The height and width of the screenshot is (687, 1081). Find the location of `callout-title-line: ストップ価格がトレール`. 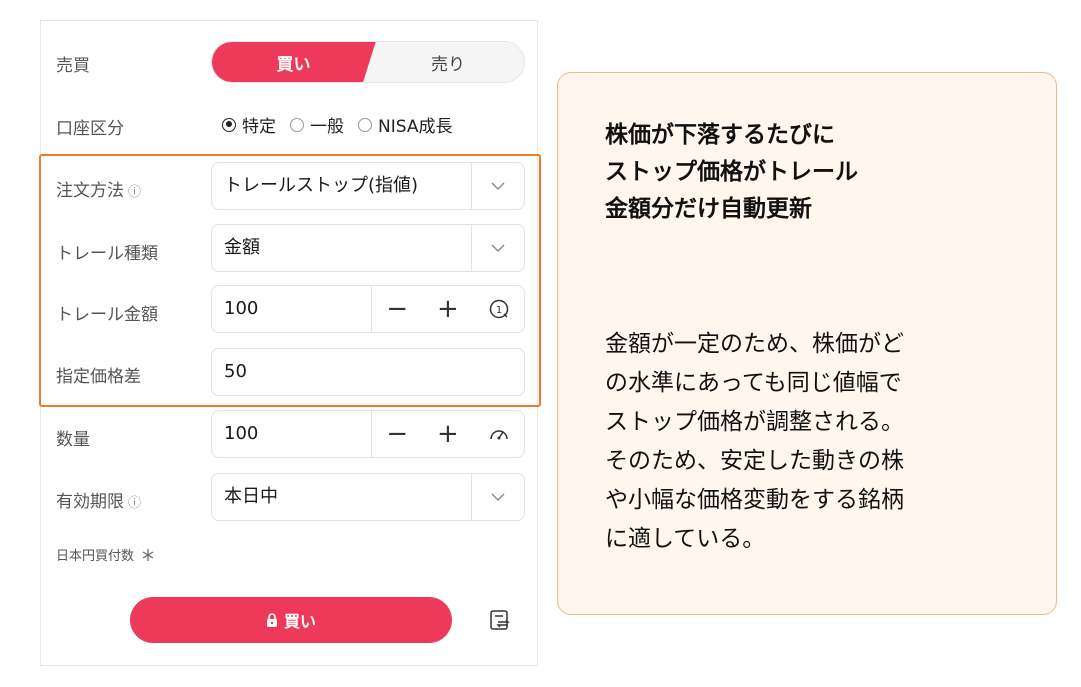

callout-title-line: ストップ価格がトレール is located at coordinates (731, 172).